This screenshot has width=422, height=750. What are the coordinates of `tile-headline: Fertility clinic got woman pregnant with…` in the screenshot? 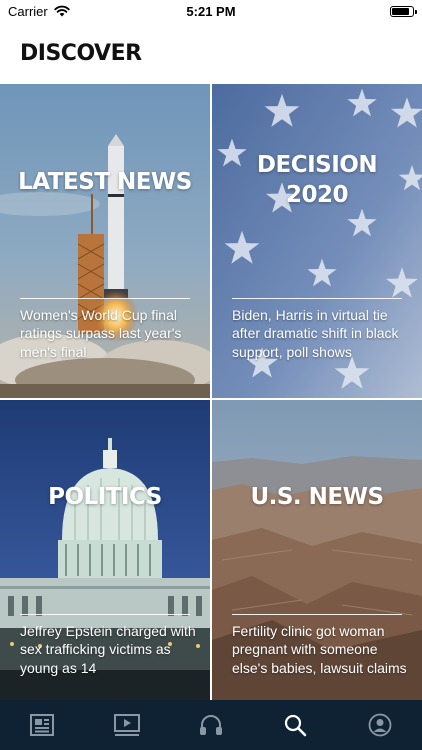 It's located at (320, 649).